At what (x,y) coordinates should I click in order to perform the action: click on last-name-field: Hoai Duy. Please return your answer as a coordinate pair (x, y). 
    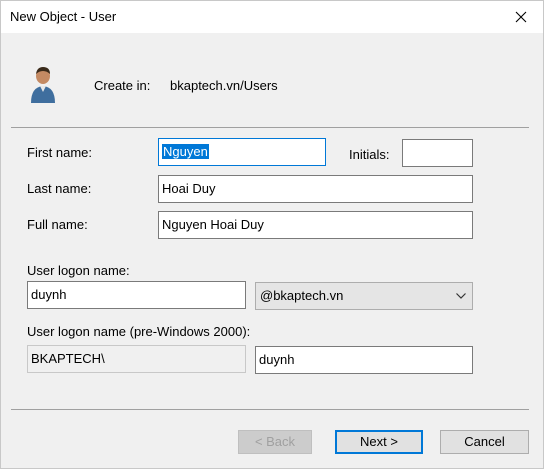
    Looking at the image, I should click on (315, 189).